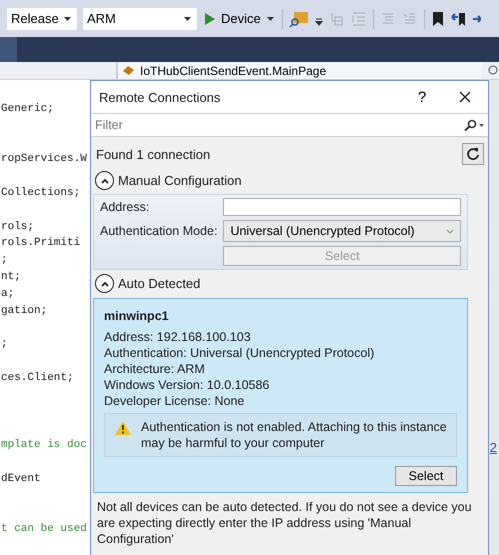 This screenshot has height=555, width=499. I want to click on section-title: Auto Detected, so click(159, 283).